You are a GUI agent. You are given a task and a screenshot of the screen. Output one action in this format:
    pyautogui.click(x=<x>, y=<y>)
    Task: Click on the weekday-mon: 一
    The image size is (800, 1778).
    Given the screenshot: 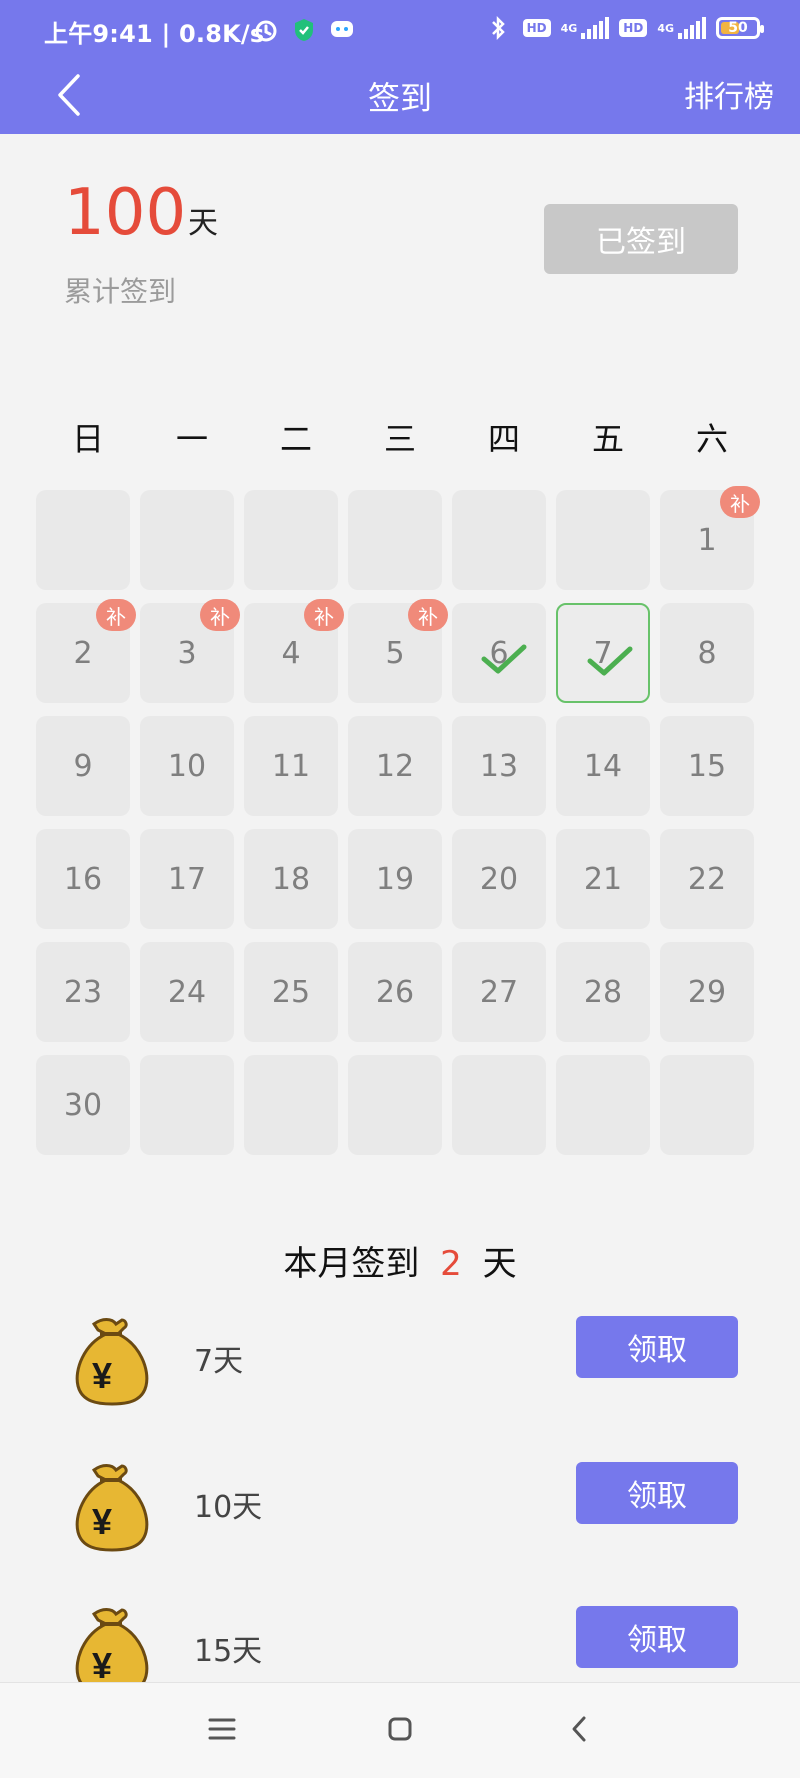 What is the action you would take?
    pyautogui.click(x=191, y=439)
    